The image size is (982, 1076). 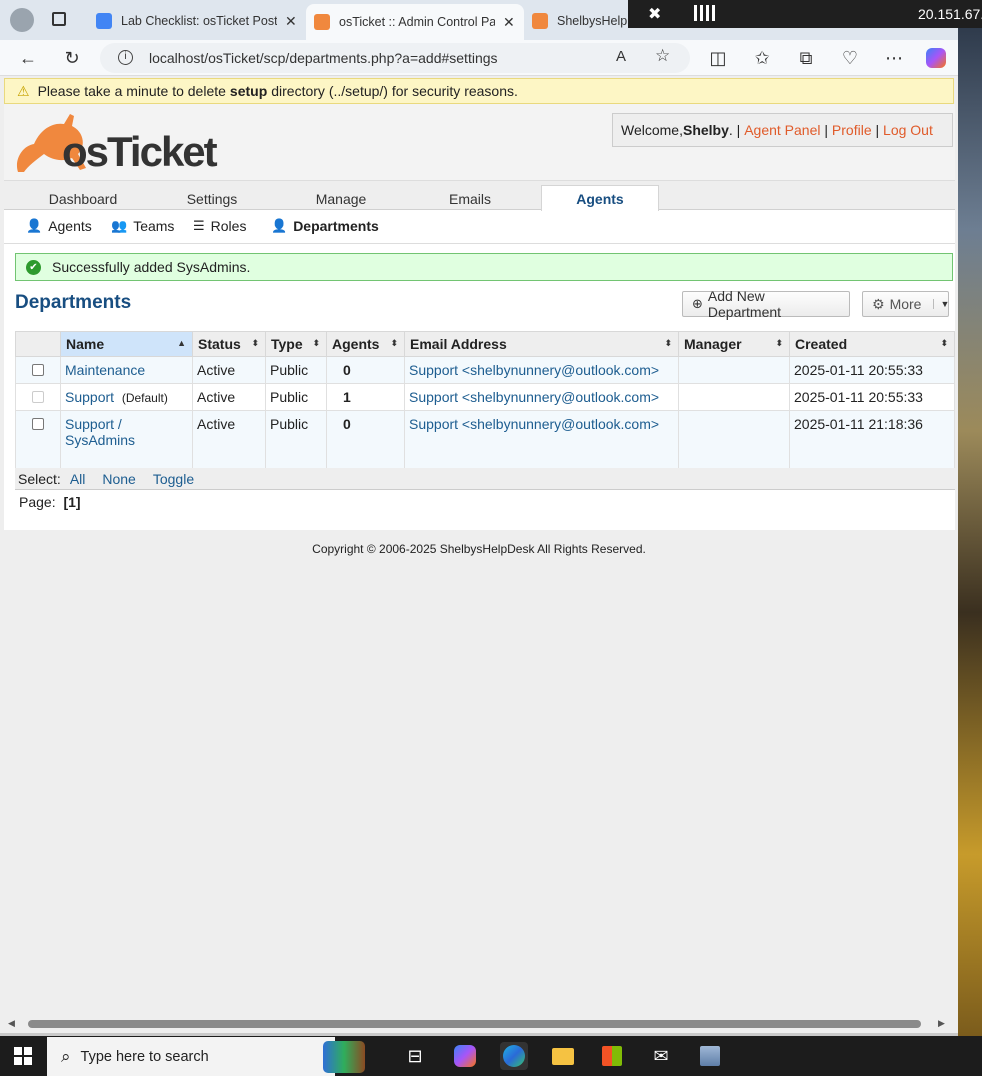 What do you see at coordinates (206, 1056) in the screenshot?
I see `taskbar-search: ⌕ Type here to search` at bounding box center [206, 1056].